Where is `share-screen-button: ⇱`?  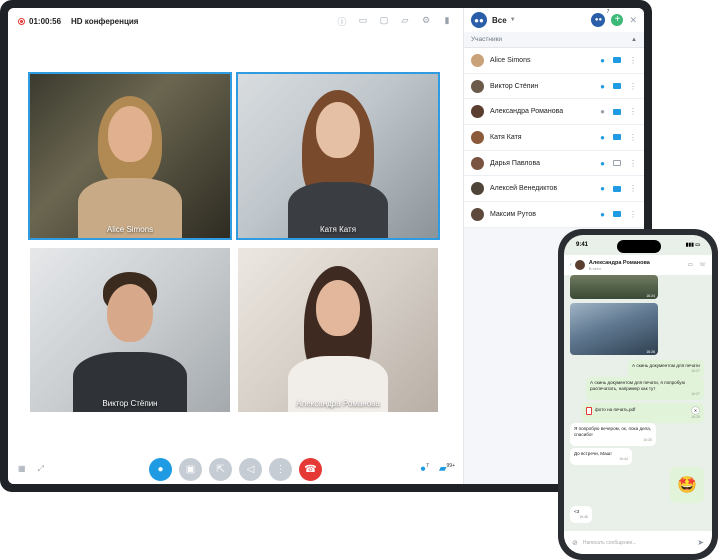 share-screen-button: ⇱ is located at coordinates (220, 469).